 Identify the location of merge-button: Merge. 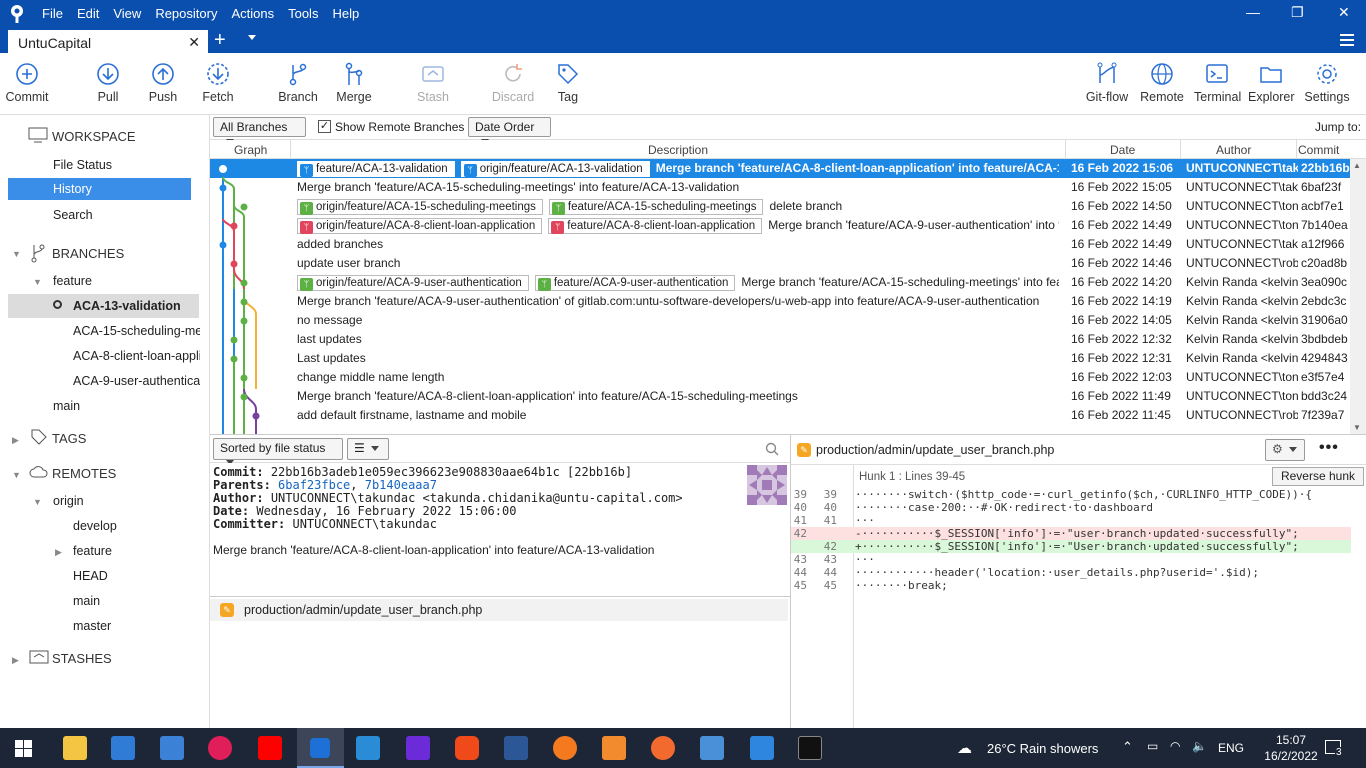
(354, 82).